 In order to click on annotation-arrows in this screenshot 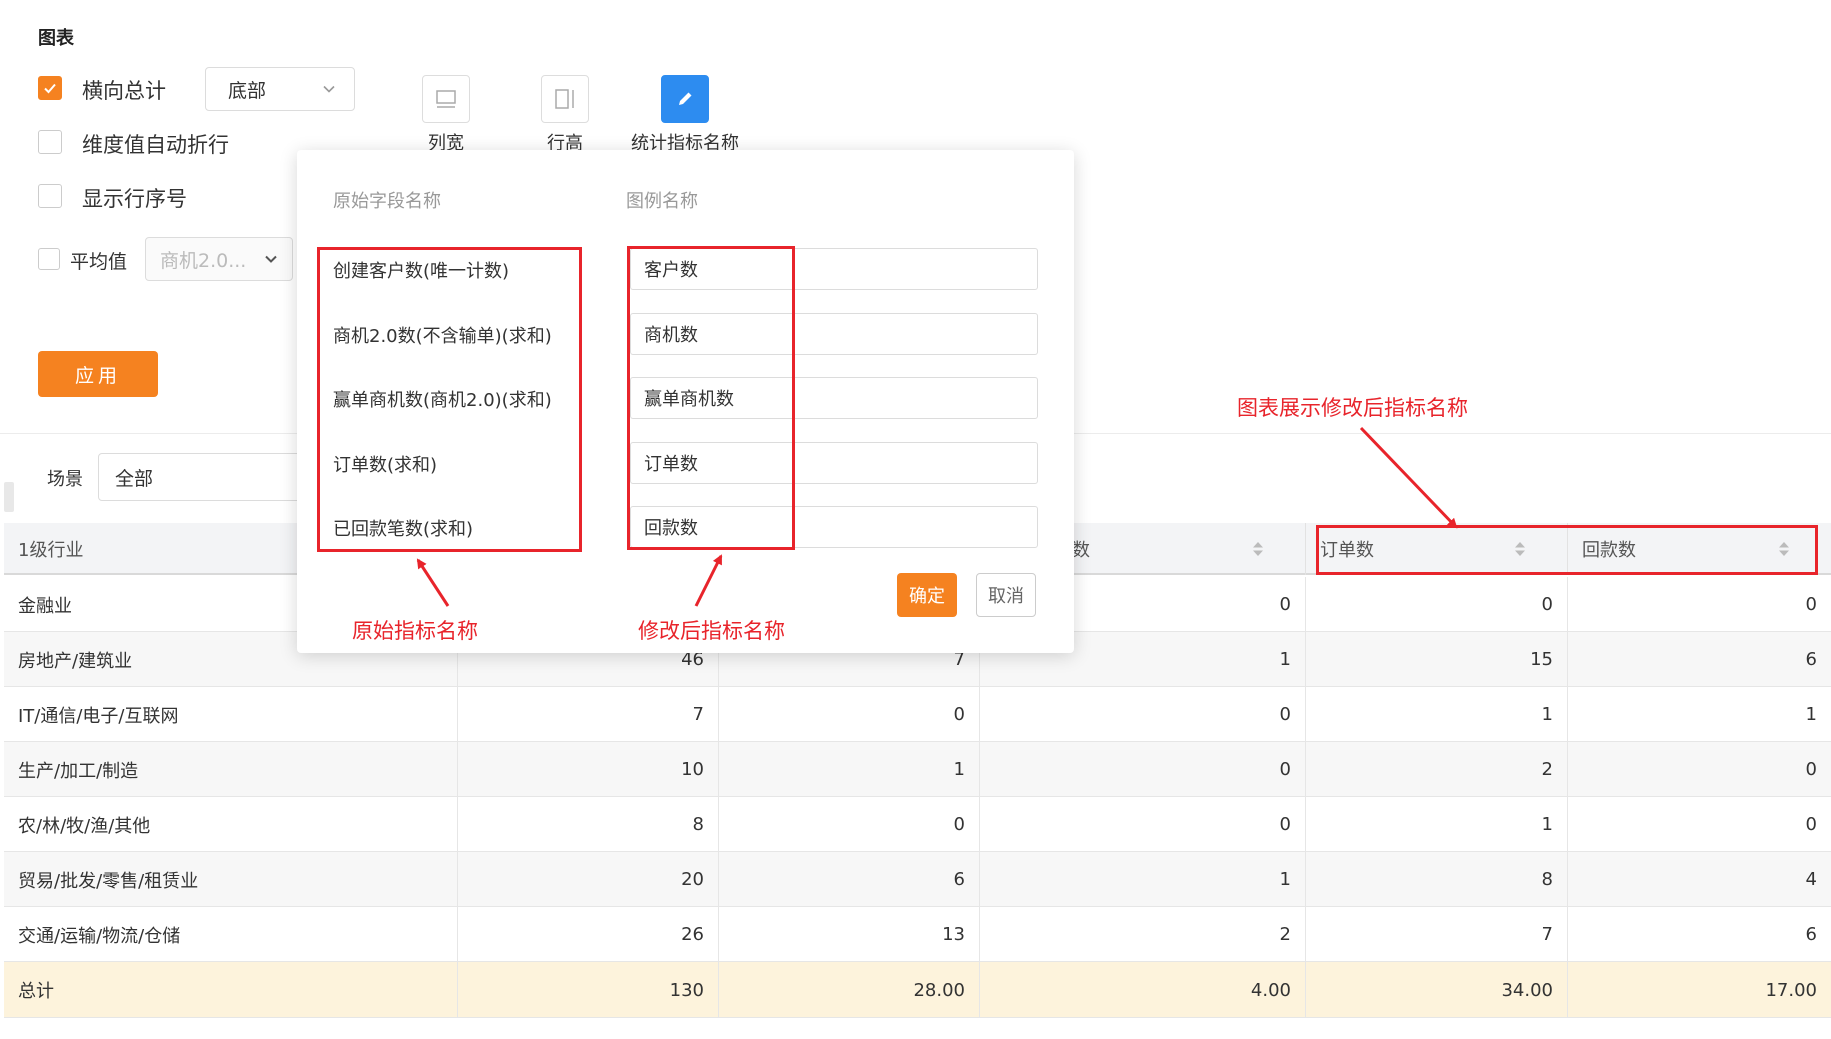, I will do `click(937, 516)`.